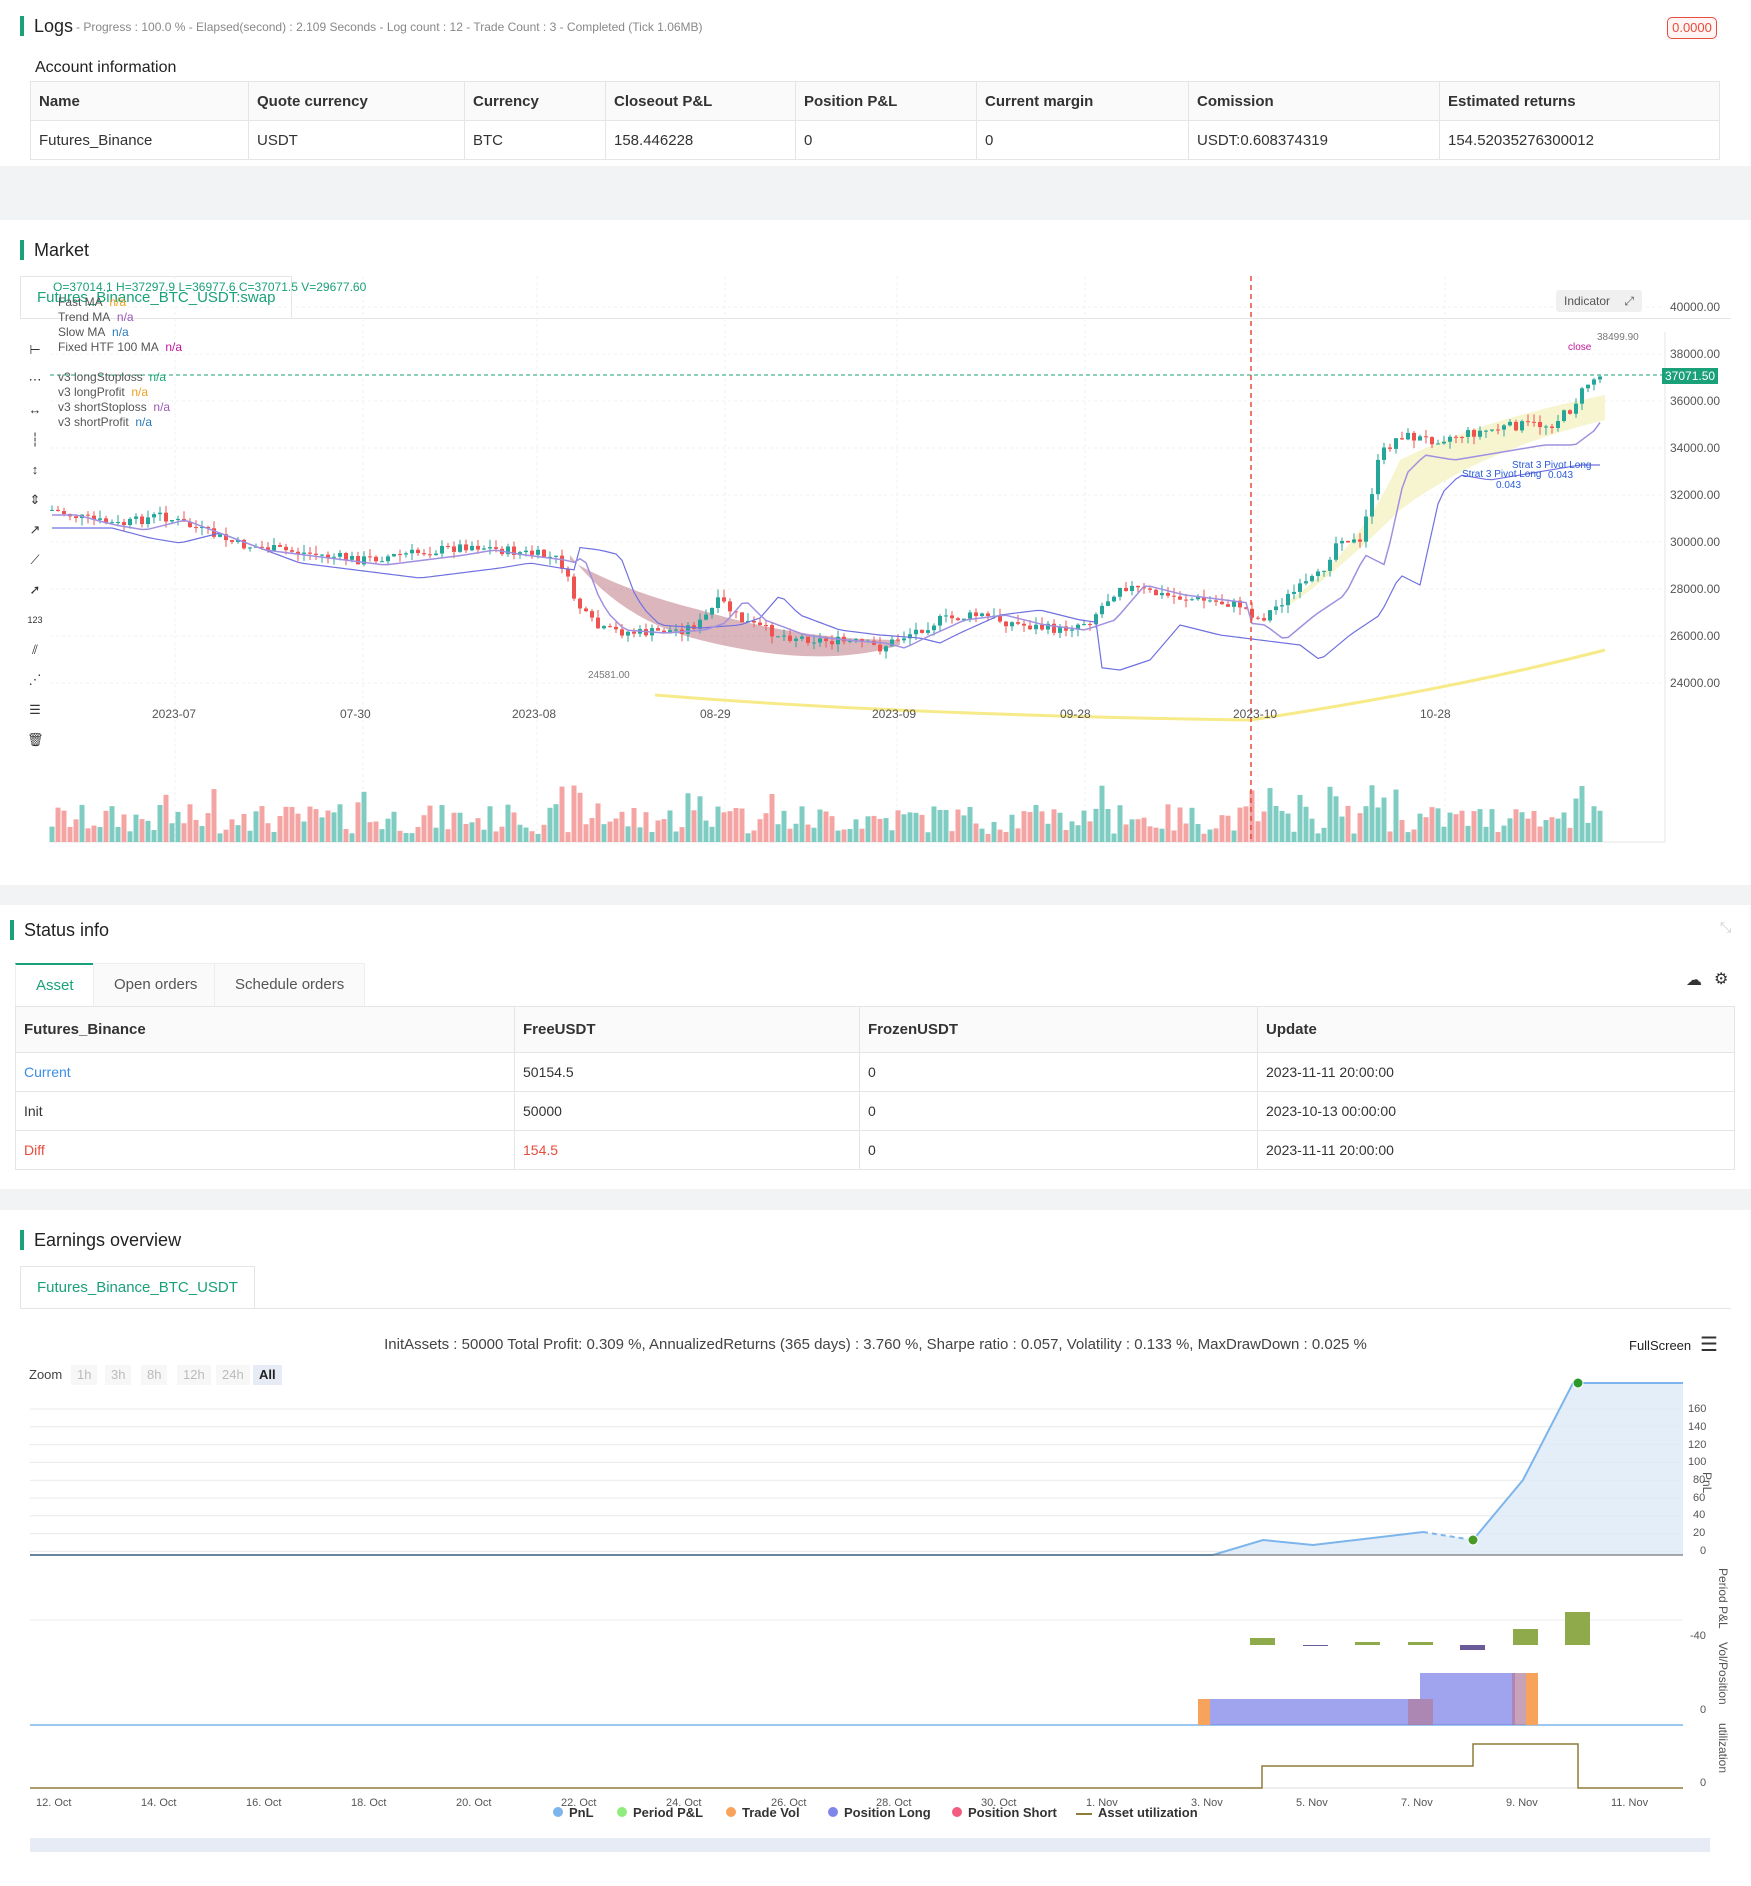 This screenshot has width=1751, height=1886. Describe the element at coordinates (1004, 1812) in the screenshot. I see `legend-position-short: Position Short` at that location.